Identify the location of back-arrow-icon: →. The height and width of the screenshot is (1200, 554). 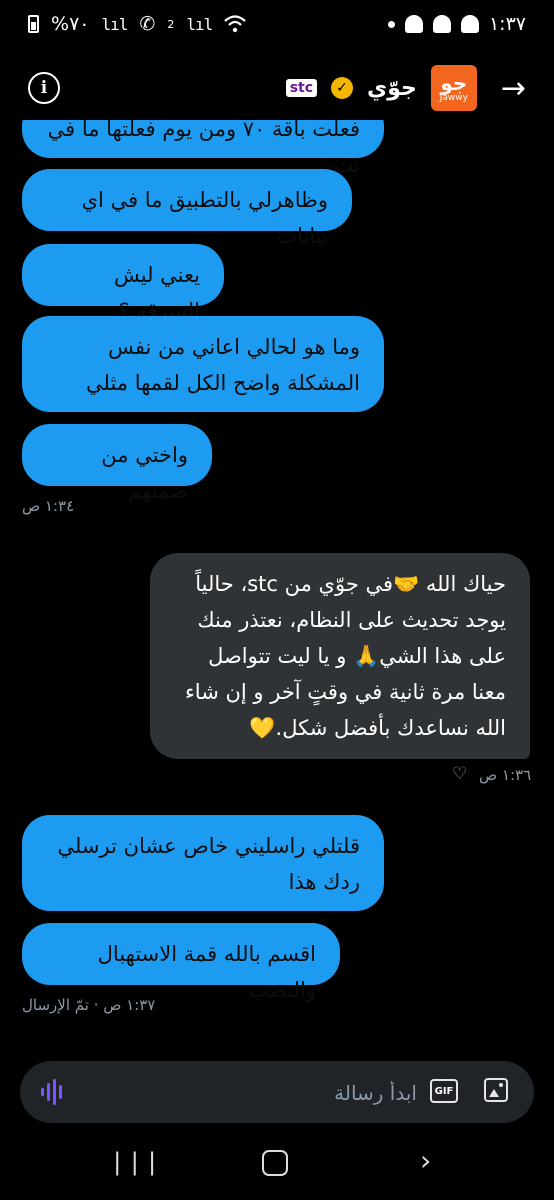
(513, 88).